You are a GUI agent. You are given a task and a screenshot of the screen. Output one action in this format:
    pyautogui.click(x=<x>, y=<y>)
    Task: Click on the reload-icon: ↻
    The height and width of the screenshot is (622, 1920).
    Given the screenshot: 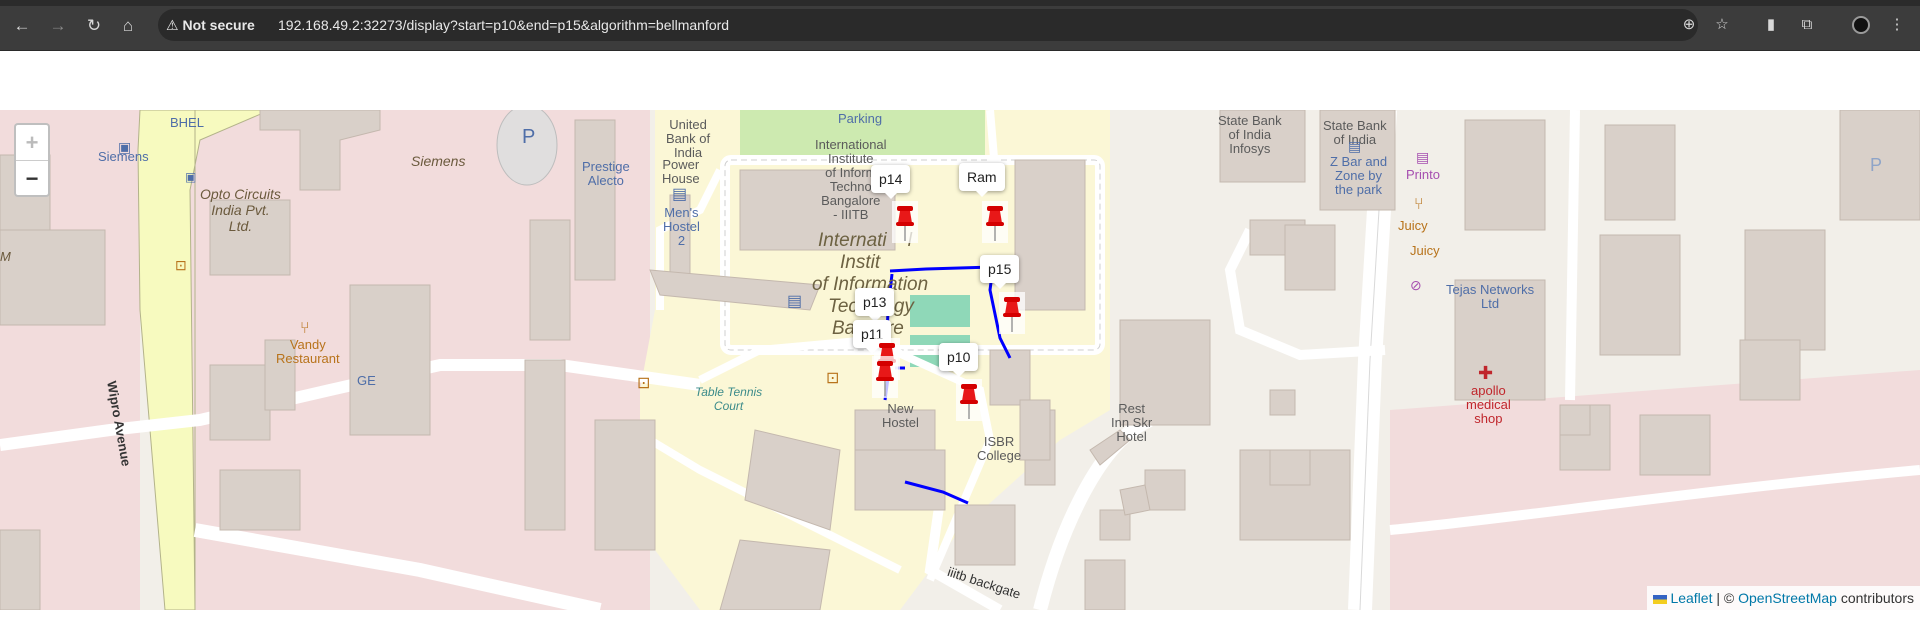 What is the action you would take?
    pyautogui.click(x=94, y=26)
    